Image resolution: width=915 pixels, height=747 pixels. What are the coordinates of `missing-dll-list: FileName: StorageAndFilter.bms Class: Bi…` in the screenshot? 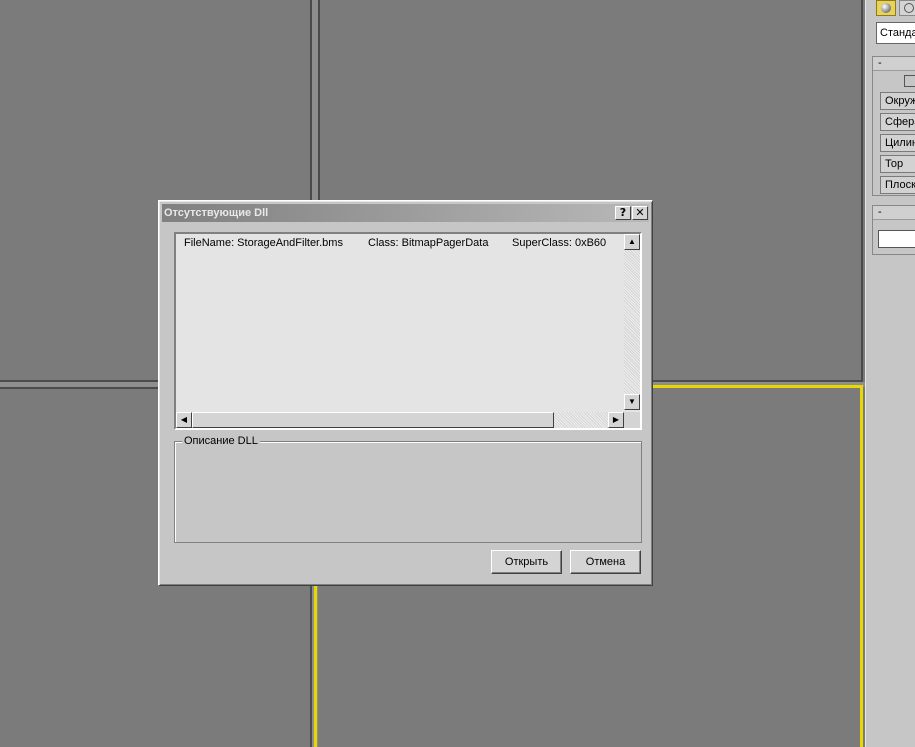 It's located at (408, 331).